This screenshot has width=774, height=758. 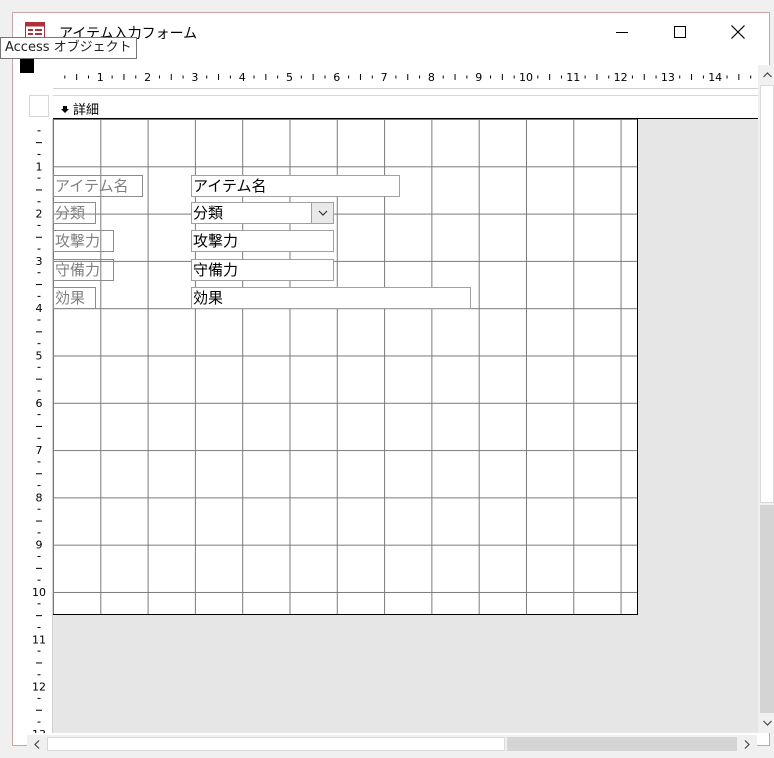 I want to click on close-button, so click(x=738, y=32).